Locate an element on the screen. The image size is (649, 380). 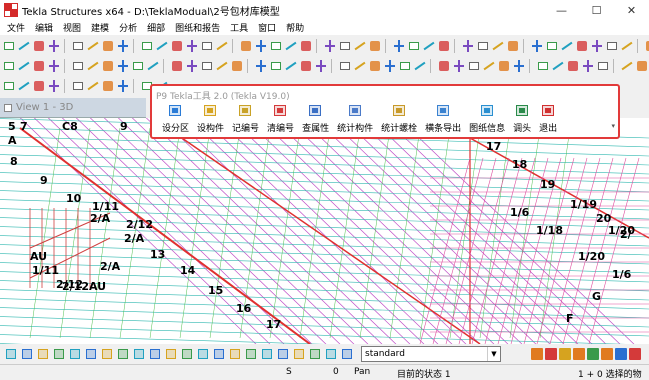
p9-button-4: 清编号 is located at coordinates (280, 119).